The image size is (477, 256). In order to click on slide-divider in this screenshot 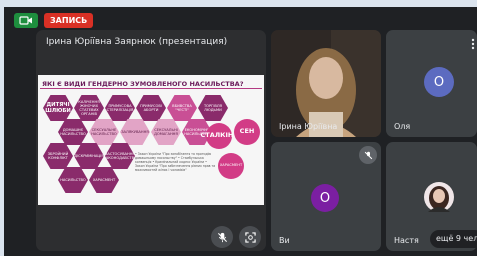, I will do `click(151, 88)`.